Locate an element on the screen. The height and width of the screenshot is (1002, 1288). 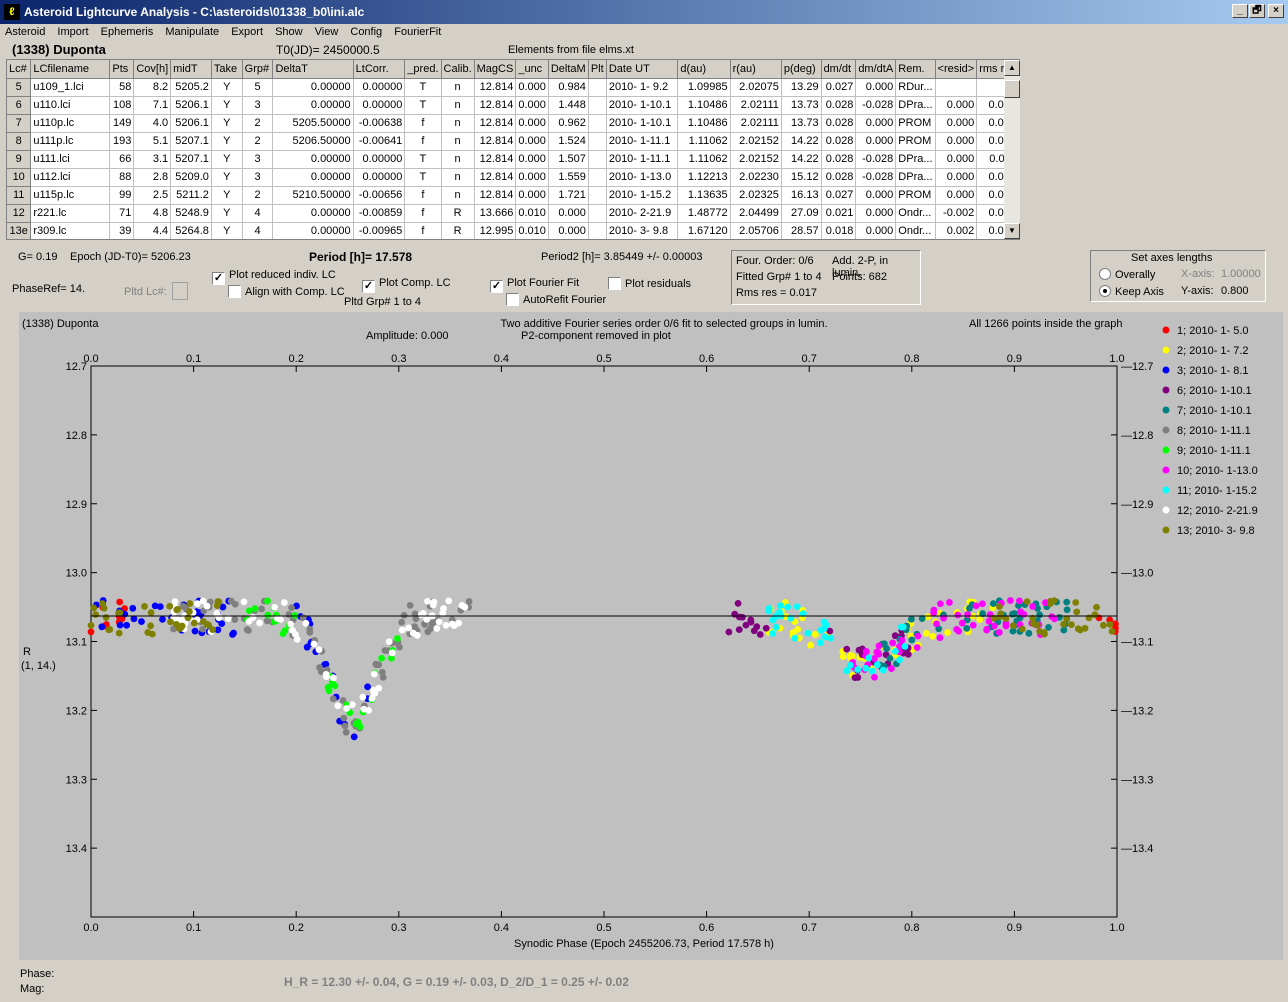
table-cell: 1.13635 is located at coordinates (704, 195).